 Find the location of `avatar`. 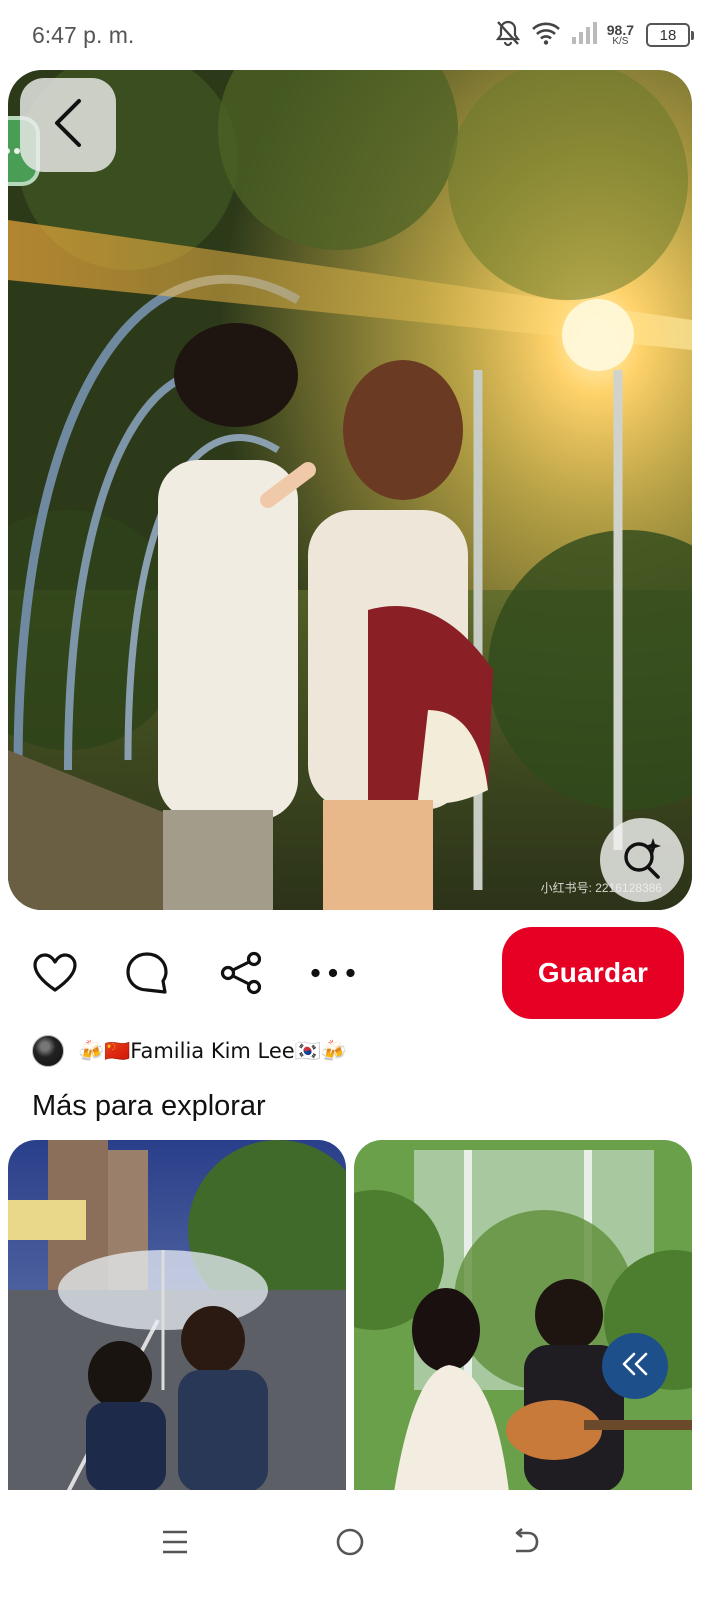

avatar is located at coordinates (48, 1051).